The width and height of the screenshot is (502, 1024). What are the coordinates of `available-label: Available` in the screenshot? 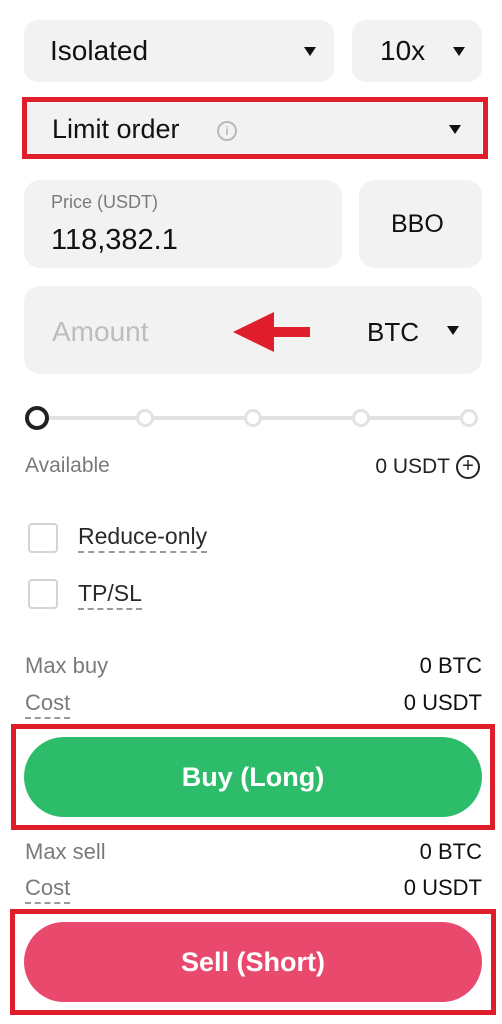 It's located at (67, 465).